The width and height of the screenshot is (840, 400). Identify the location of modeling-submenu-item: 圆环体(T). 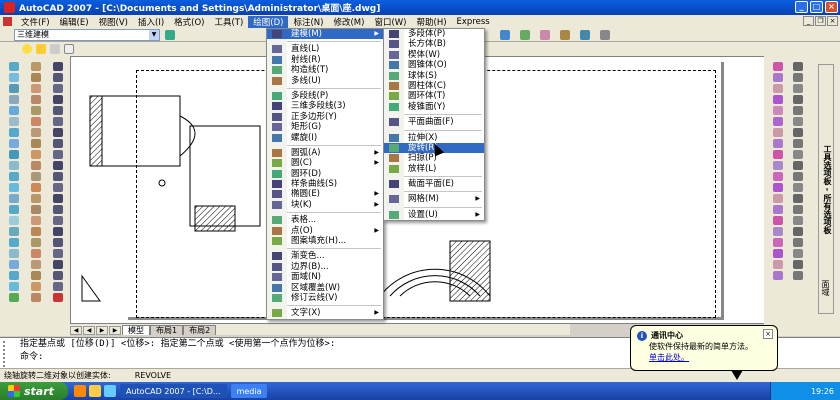
(434, 96).